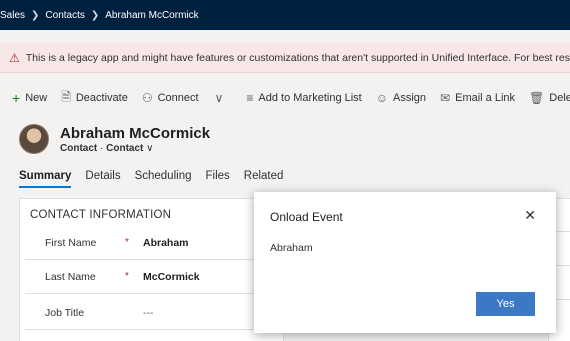 The image size is (570, 341). Describe the element at coordinates (12, 15) in the screenshot. I see `breadcrumb-sales: Sales` at that location.